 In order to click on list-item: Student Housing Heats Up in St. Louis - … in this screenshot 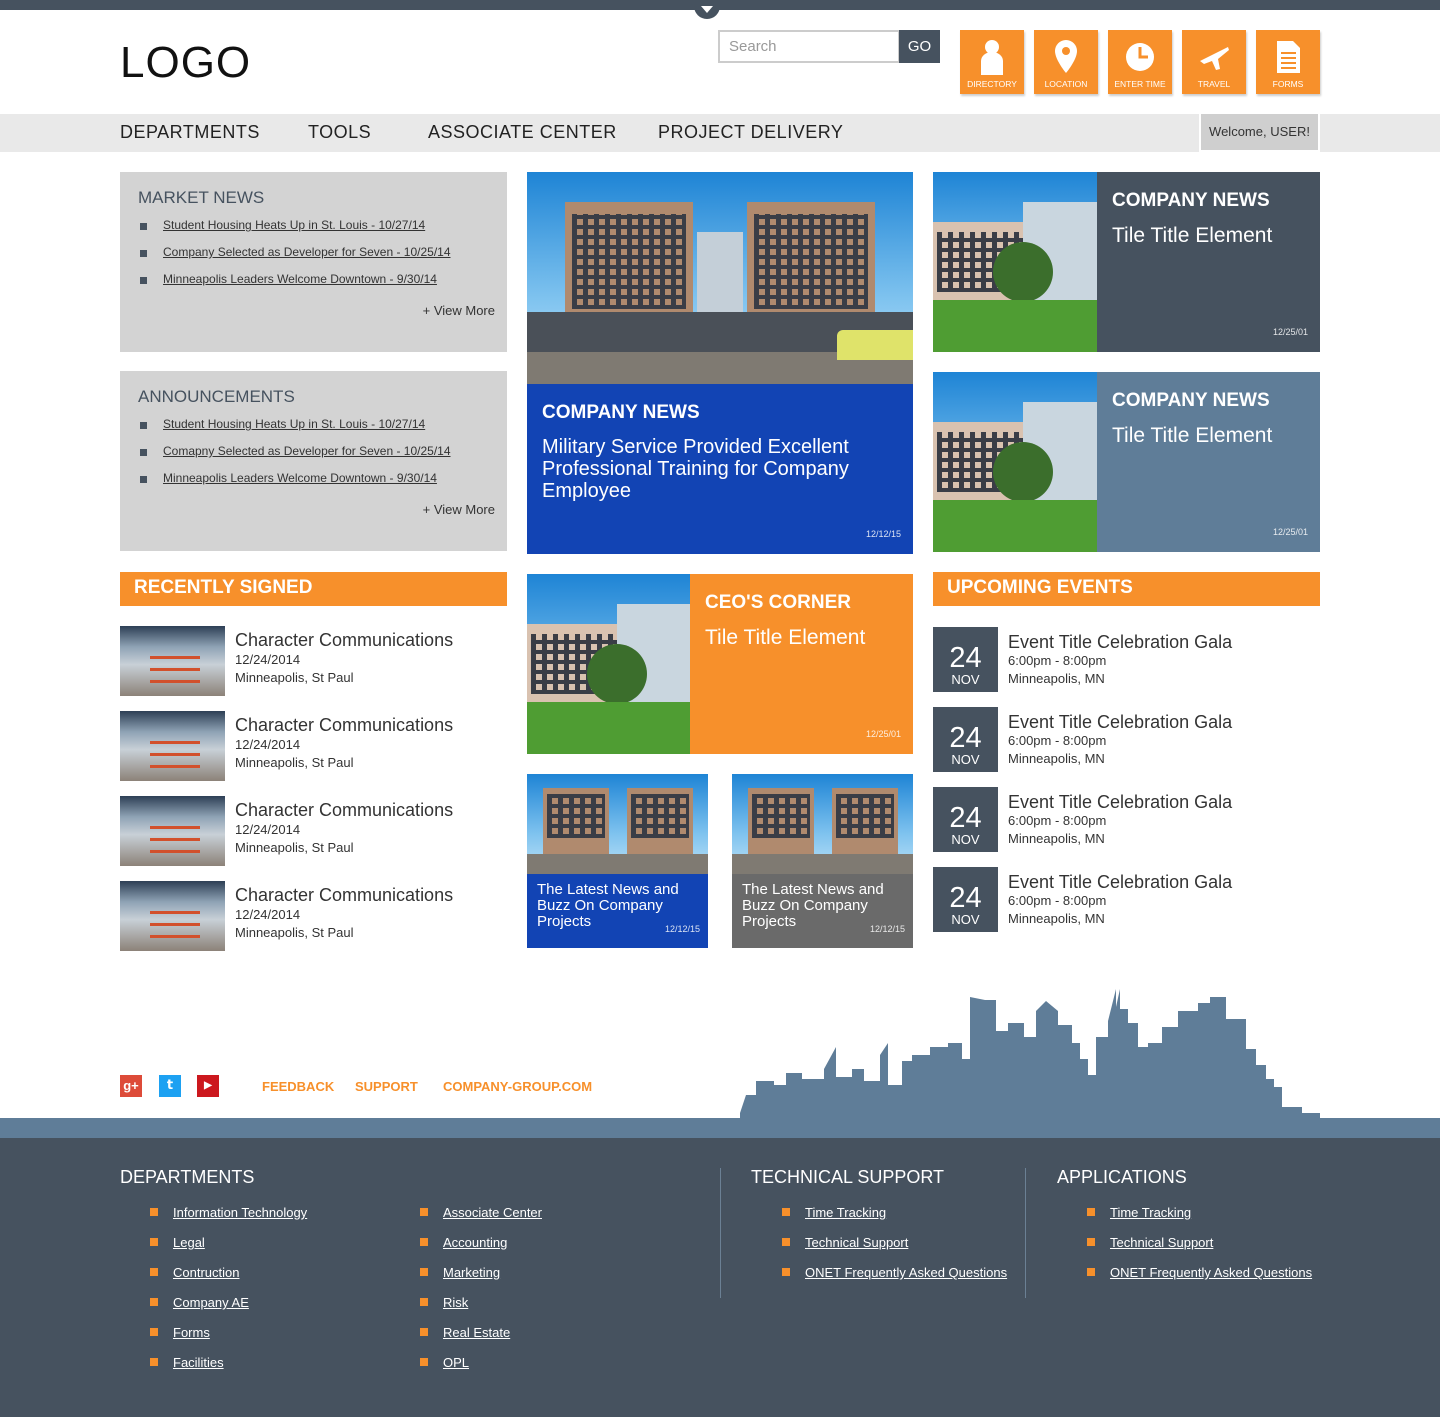, I will do `click(294, 430)`.